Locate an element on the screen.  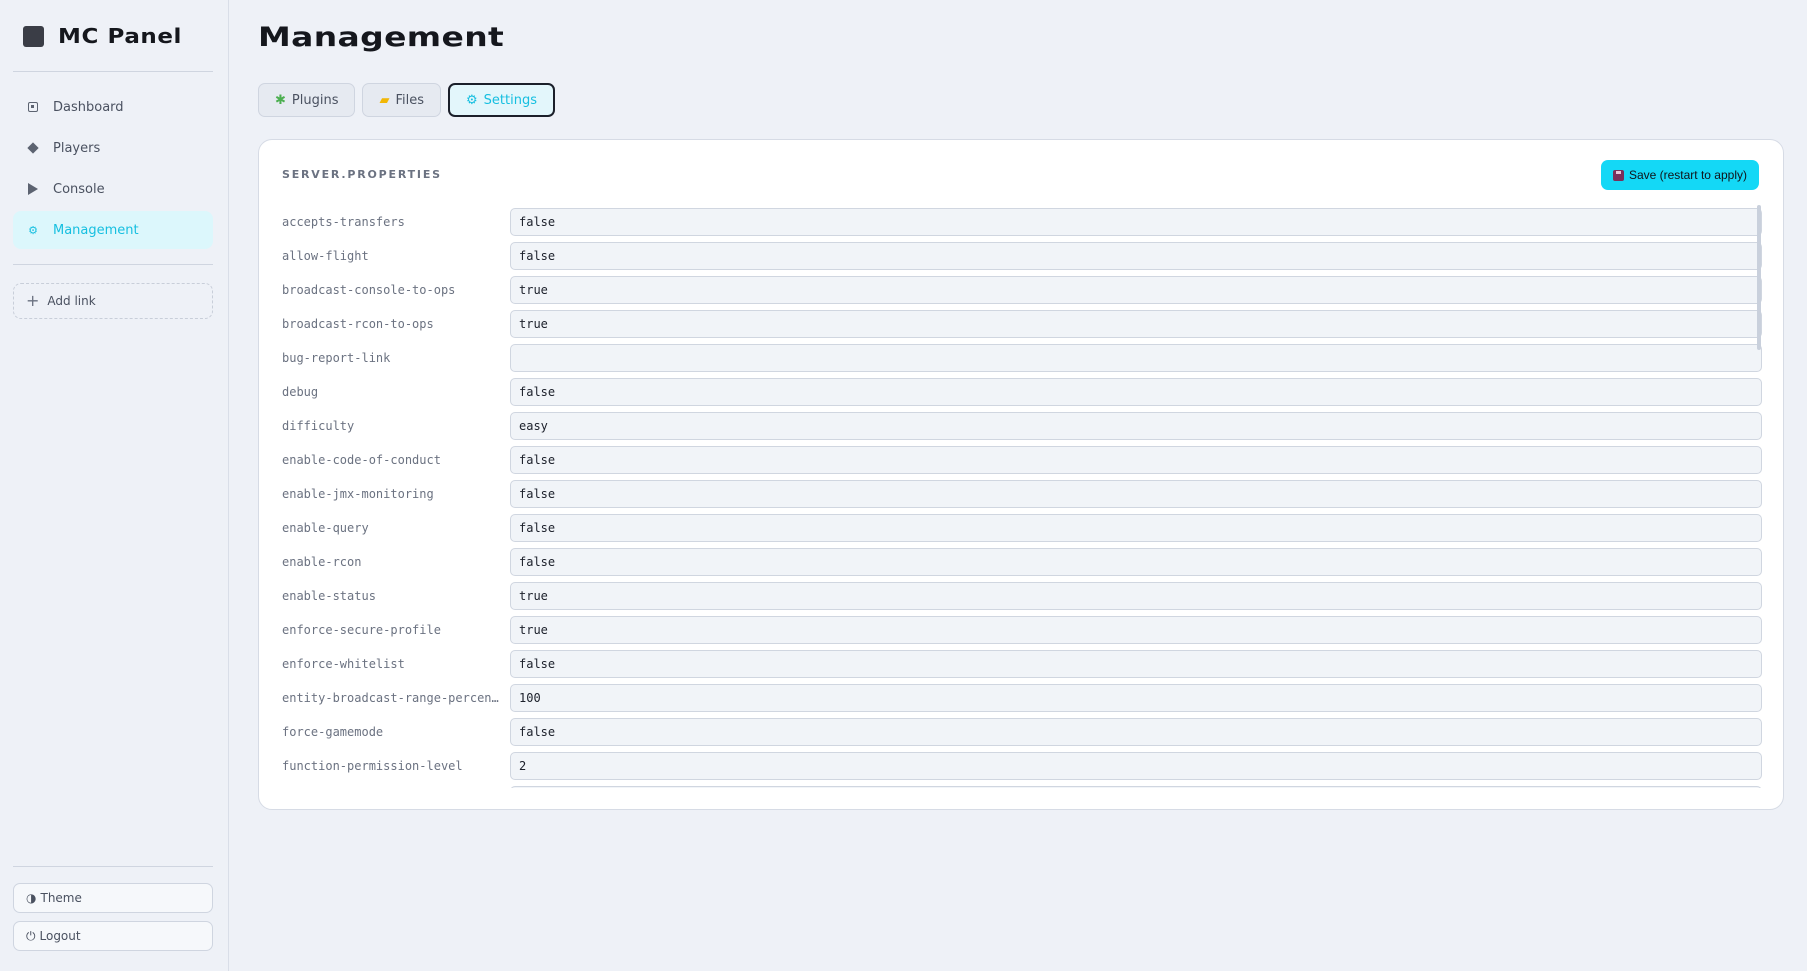
property-row: enable-status is located at coordinates (1022, 596).